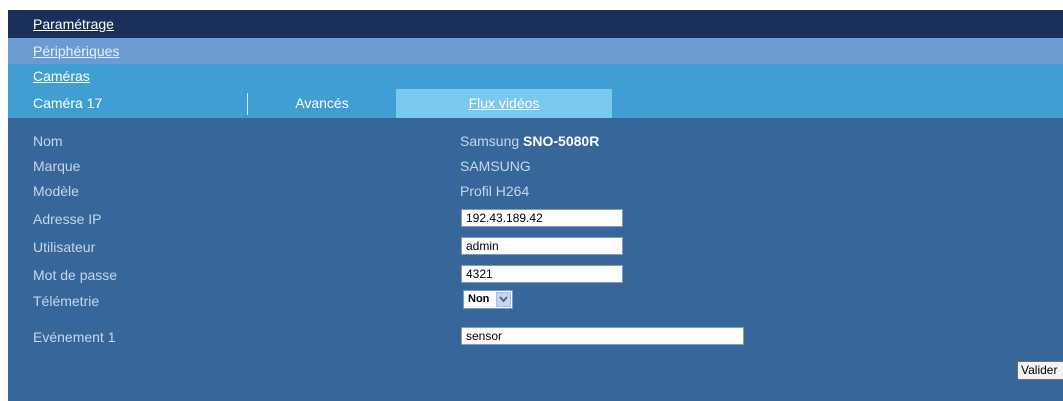 This screenshot has width=1063, height=401. I want to click on tab-camera-label: Caméra 17, so click(68, 103).